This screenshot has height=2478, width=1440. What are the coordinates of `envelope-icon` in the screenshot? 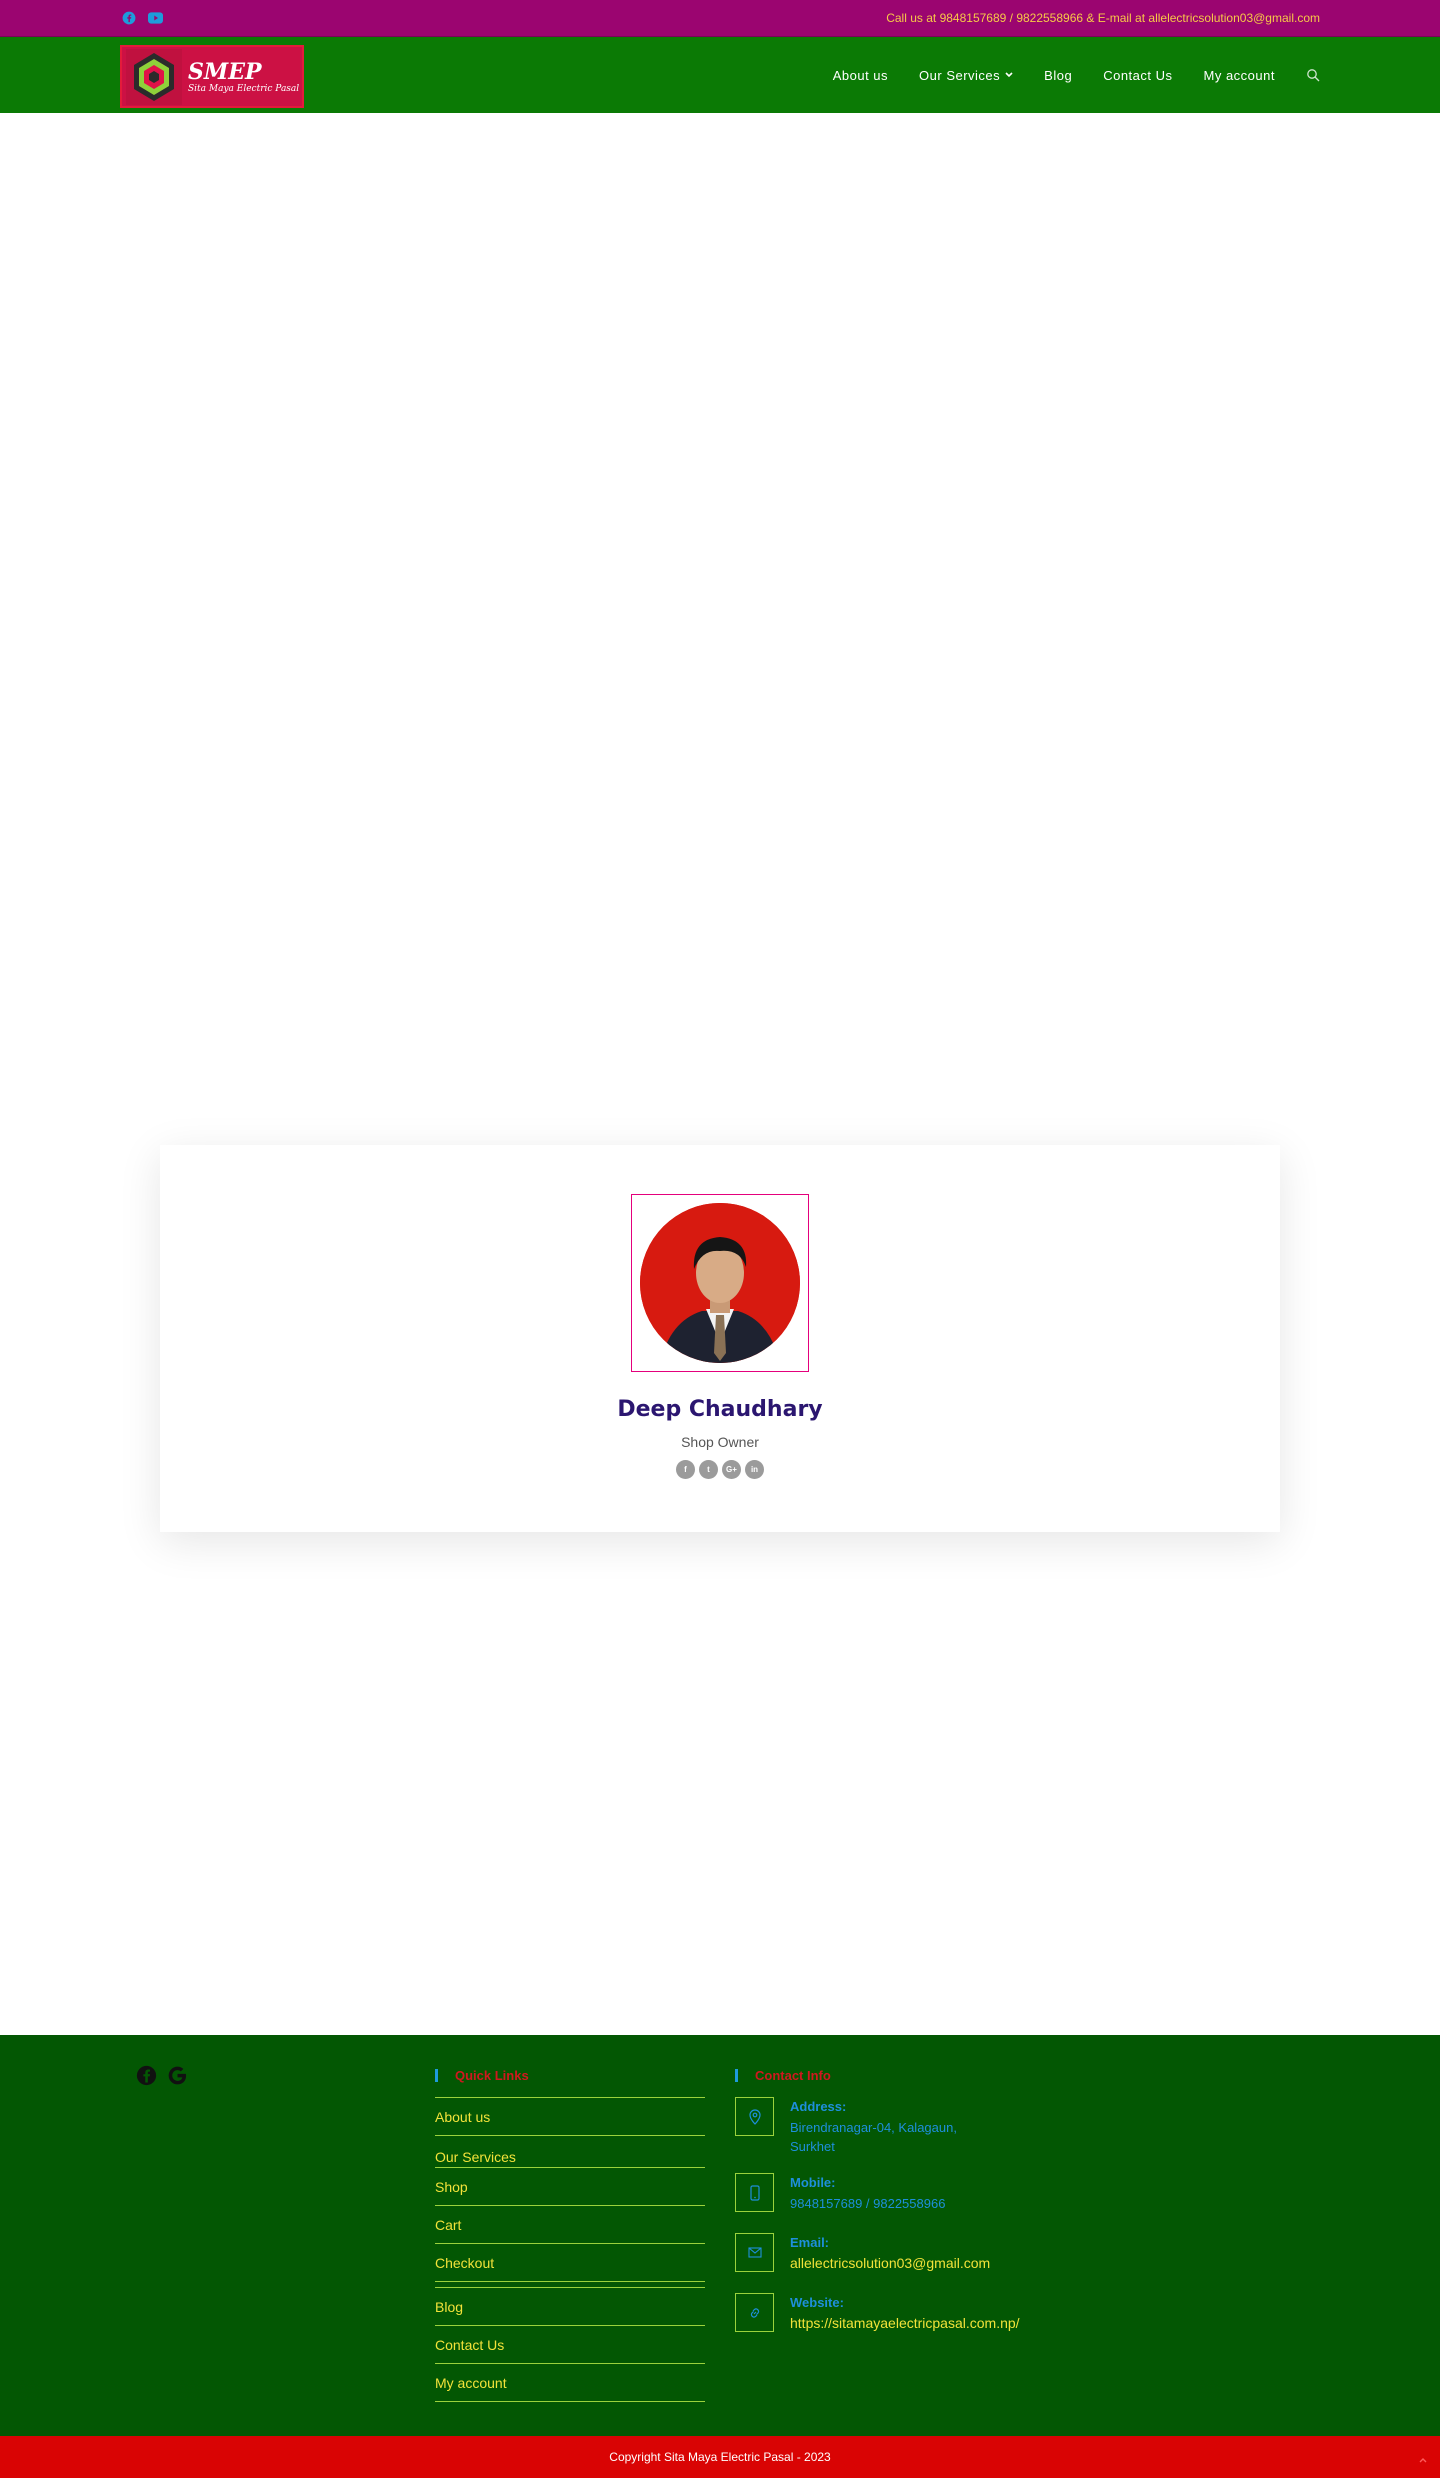 It's located at (754, 2252).